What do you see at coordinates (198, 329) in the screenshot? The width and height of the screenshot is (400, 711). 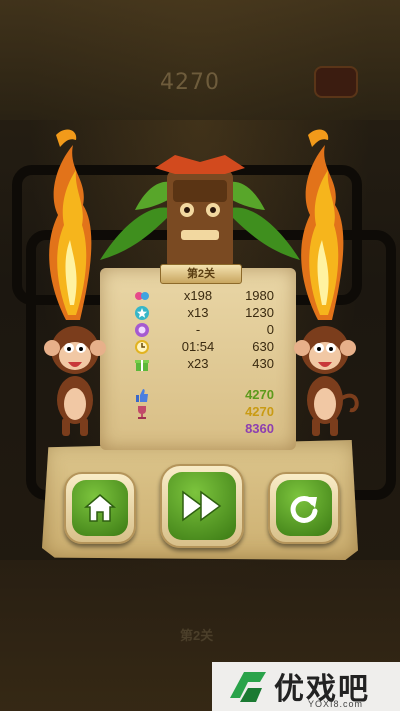 I see `row-count: -` at bounding box center [198, 329].